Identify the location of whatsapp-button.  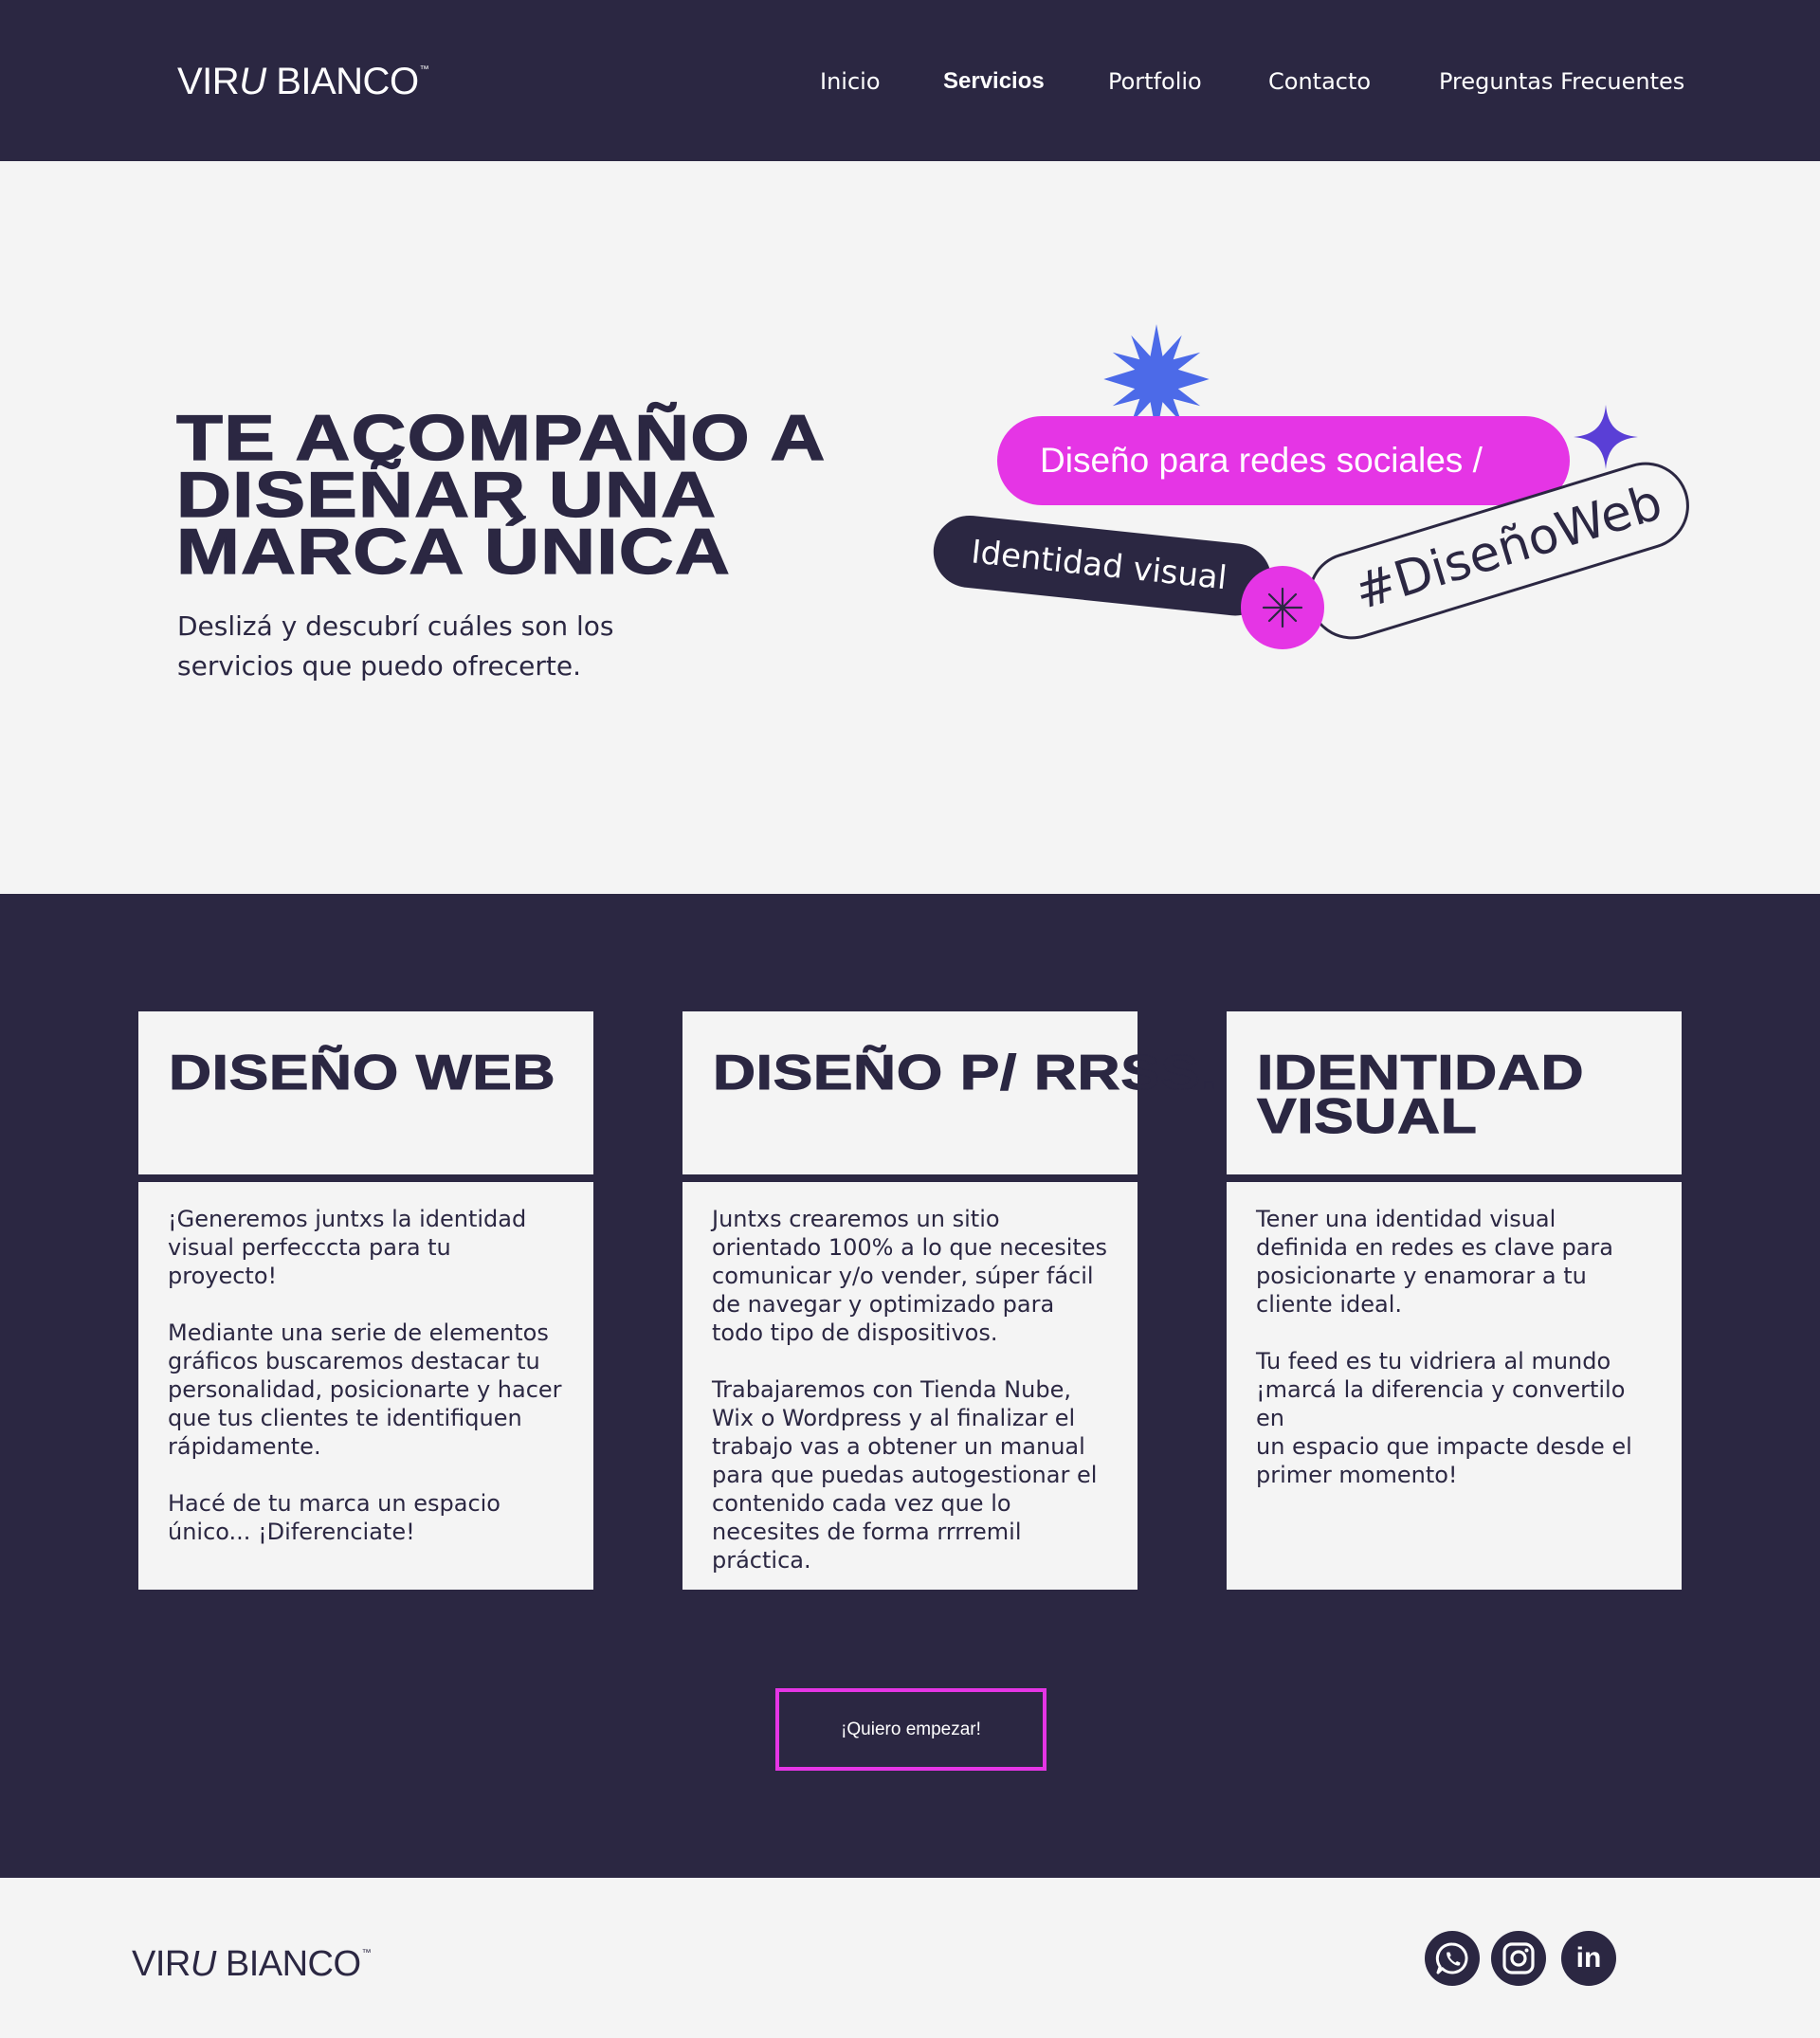
(1452, 1958).